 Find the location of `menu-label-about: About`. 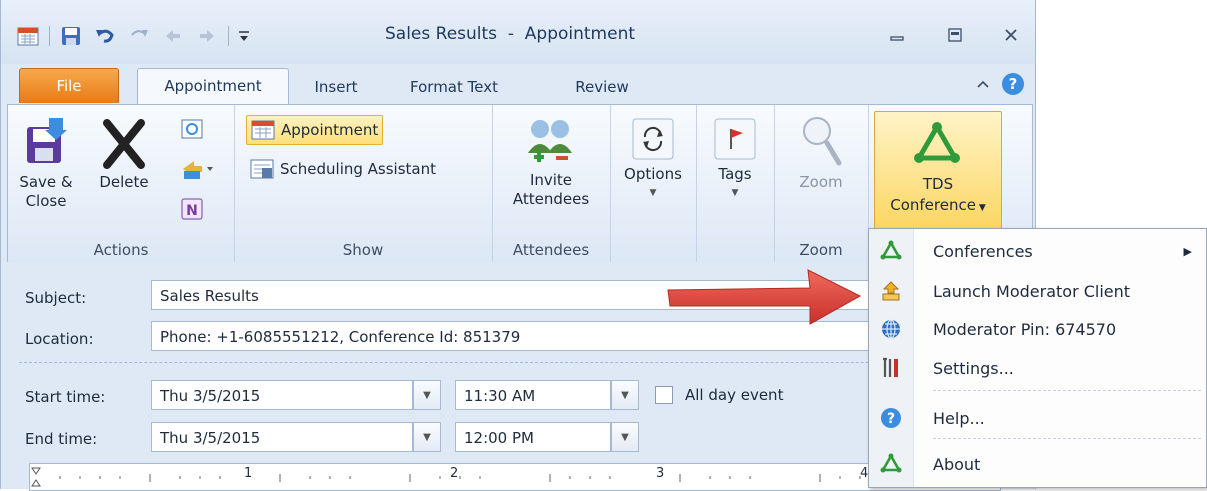

menu-label-about: About is located at coordinates (957, 464).